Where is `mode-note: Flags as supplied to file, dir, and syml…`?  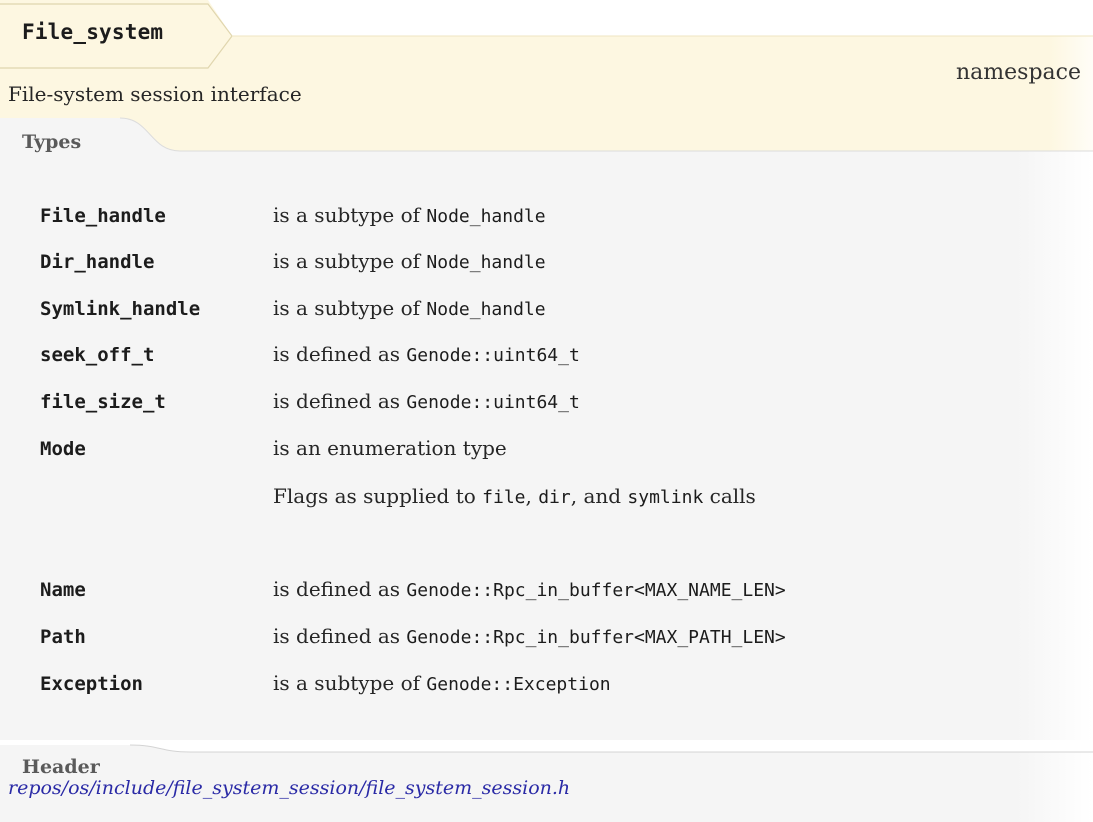
mode-note: Flags as supplied to file, dir, and syml… is located at coordinates (514, 496).